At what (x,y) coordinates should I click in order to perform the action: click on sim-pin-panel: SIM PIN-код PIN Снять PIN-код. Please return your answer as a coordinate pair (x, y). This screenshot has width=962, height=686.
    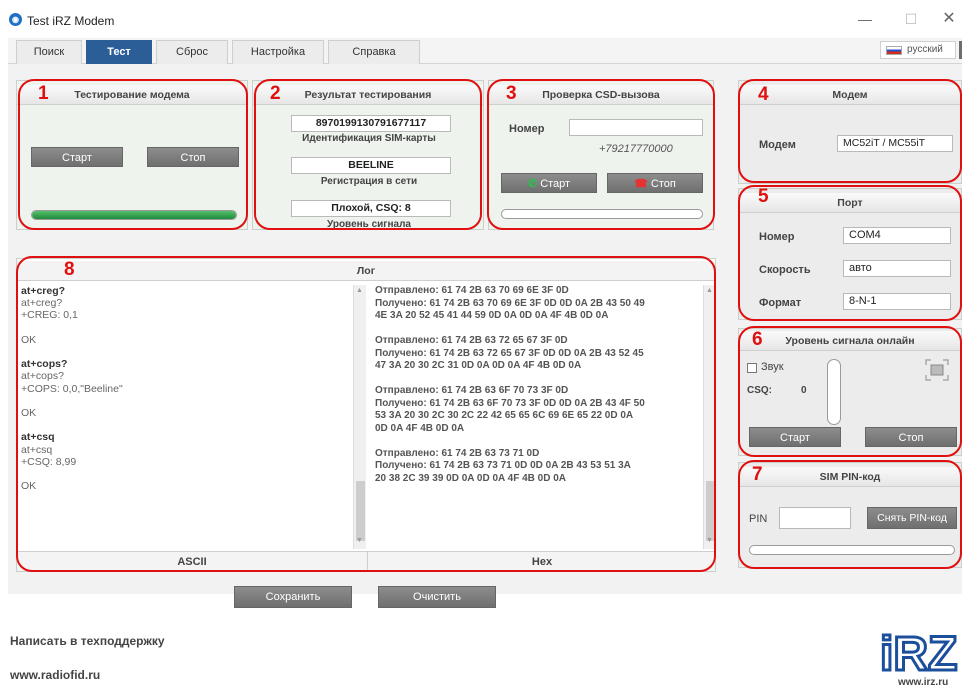
    Looking at the image, I should click on (850, 515).